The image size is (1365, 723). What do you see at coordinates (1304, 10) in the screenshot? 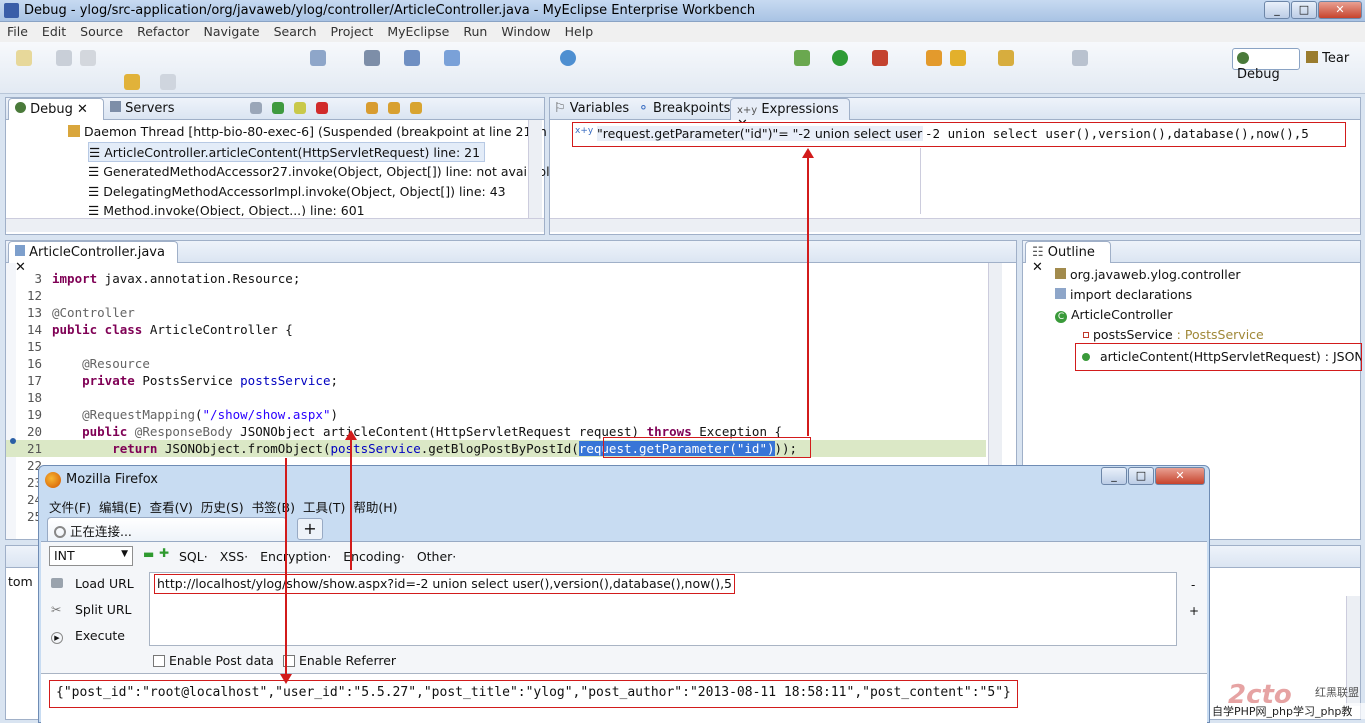
I see `maximize-button: □` at bounding box center [1304, 10].